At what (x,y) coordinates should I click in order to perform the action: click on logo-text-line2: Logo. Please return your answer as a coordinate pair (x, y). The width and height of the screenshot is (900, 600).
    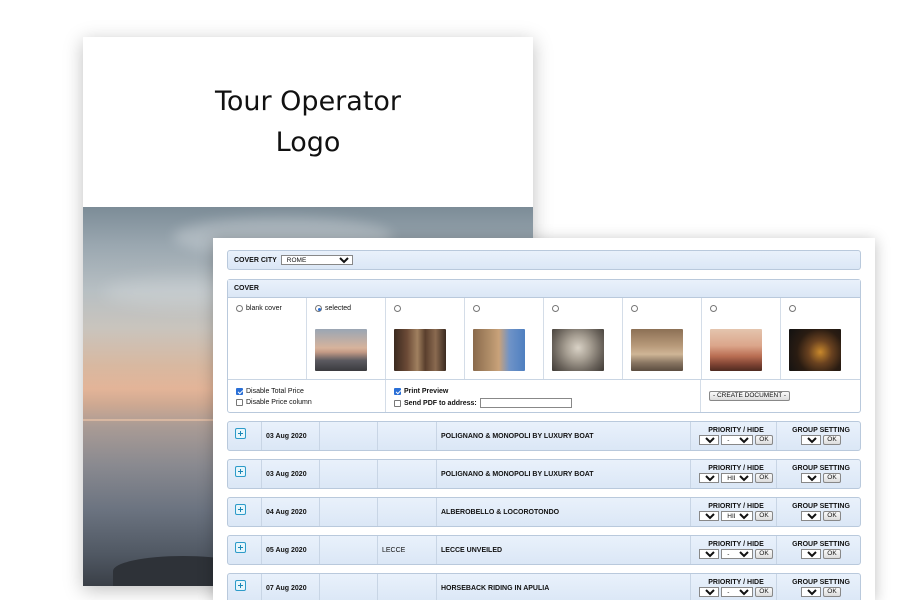
    Looking at the image, I should click on (308, 142).